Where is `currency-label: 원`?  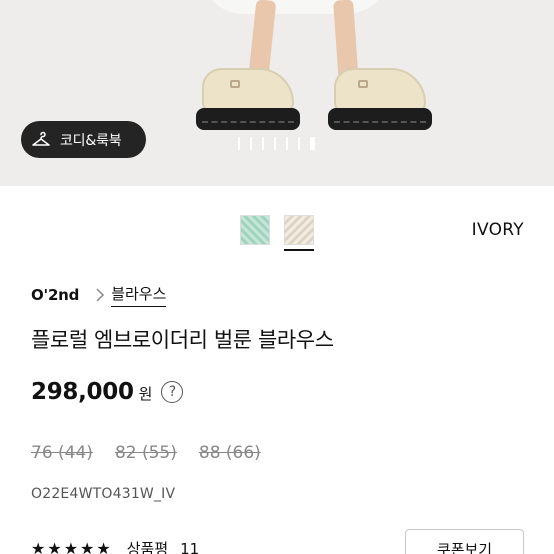
currency-label: 원 is located at coordinates (145, 394).